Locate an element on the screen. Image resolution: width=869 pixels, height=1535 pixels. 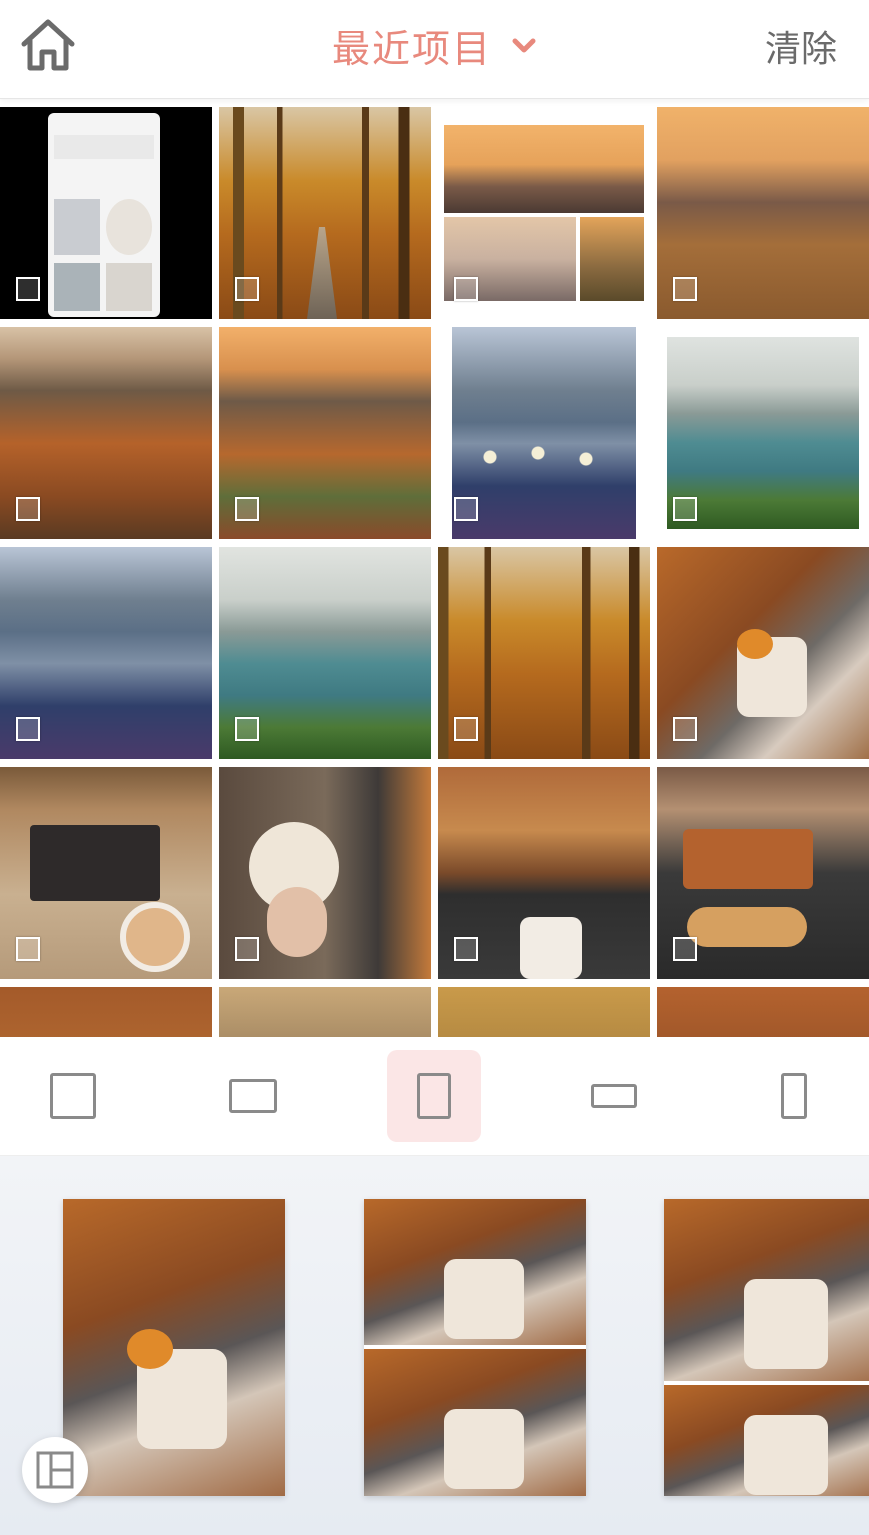
aspect-ratio-toolbar is located at coordinates (434, 1098).